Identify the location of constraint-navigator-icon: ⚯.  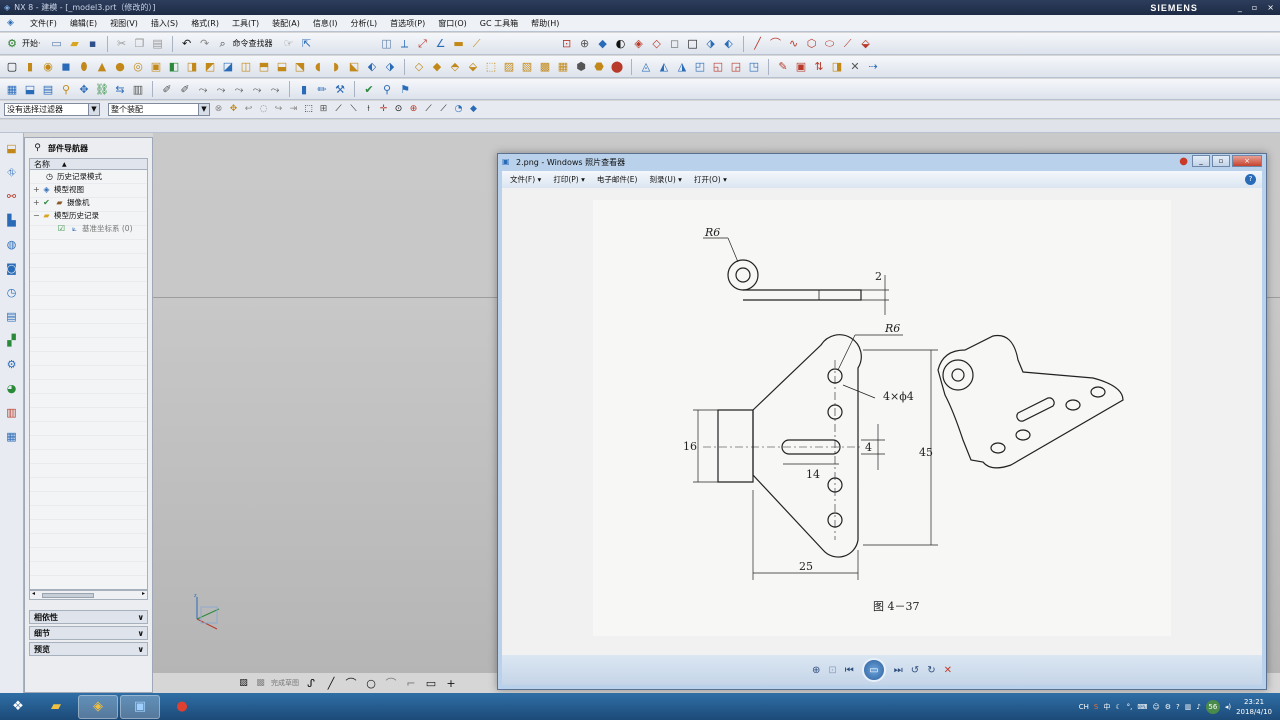
(12, 196).